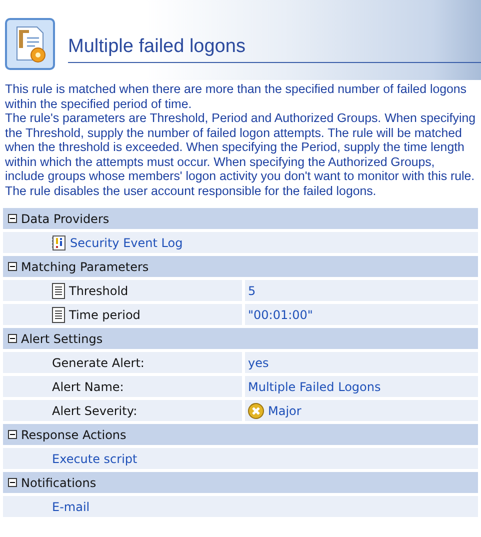 The height and width of the screenshot is (537, 481). I want to click on description-text: This rule is matched when there are more than the specified number of failed logons within the specified period of time., so click(236, 96).